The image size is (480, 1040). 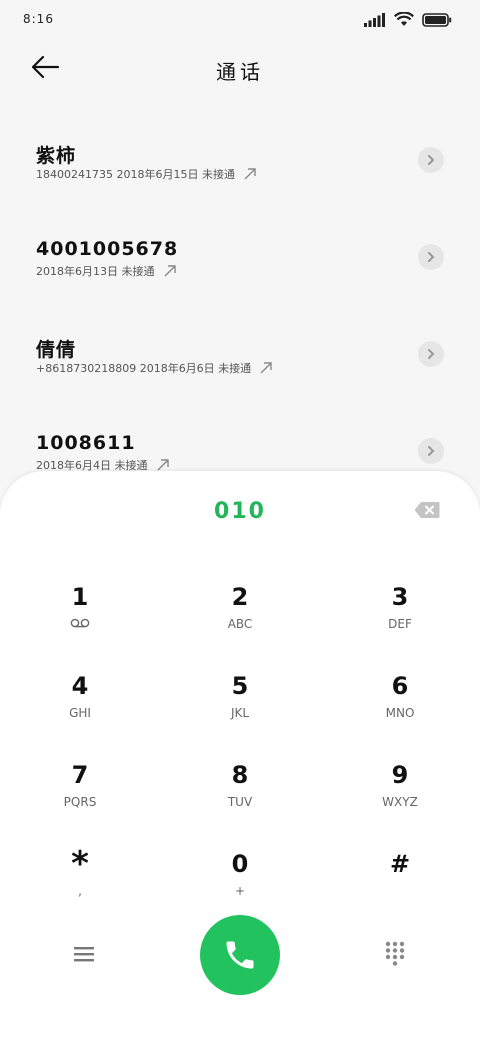 I want to click on dialed-number: 010, so click(x=240, y=511).